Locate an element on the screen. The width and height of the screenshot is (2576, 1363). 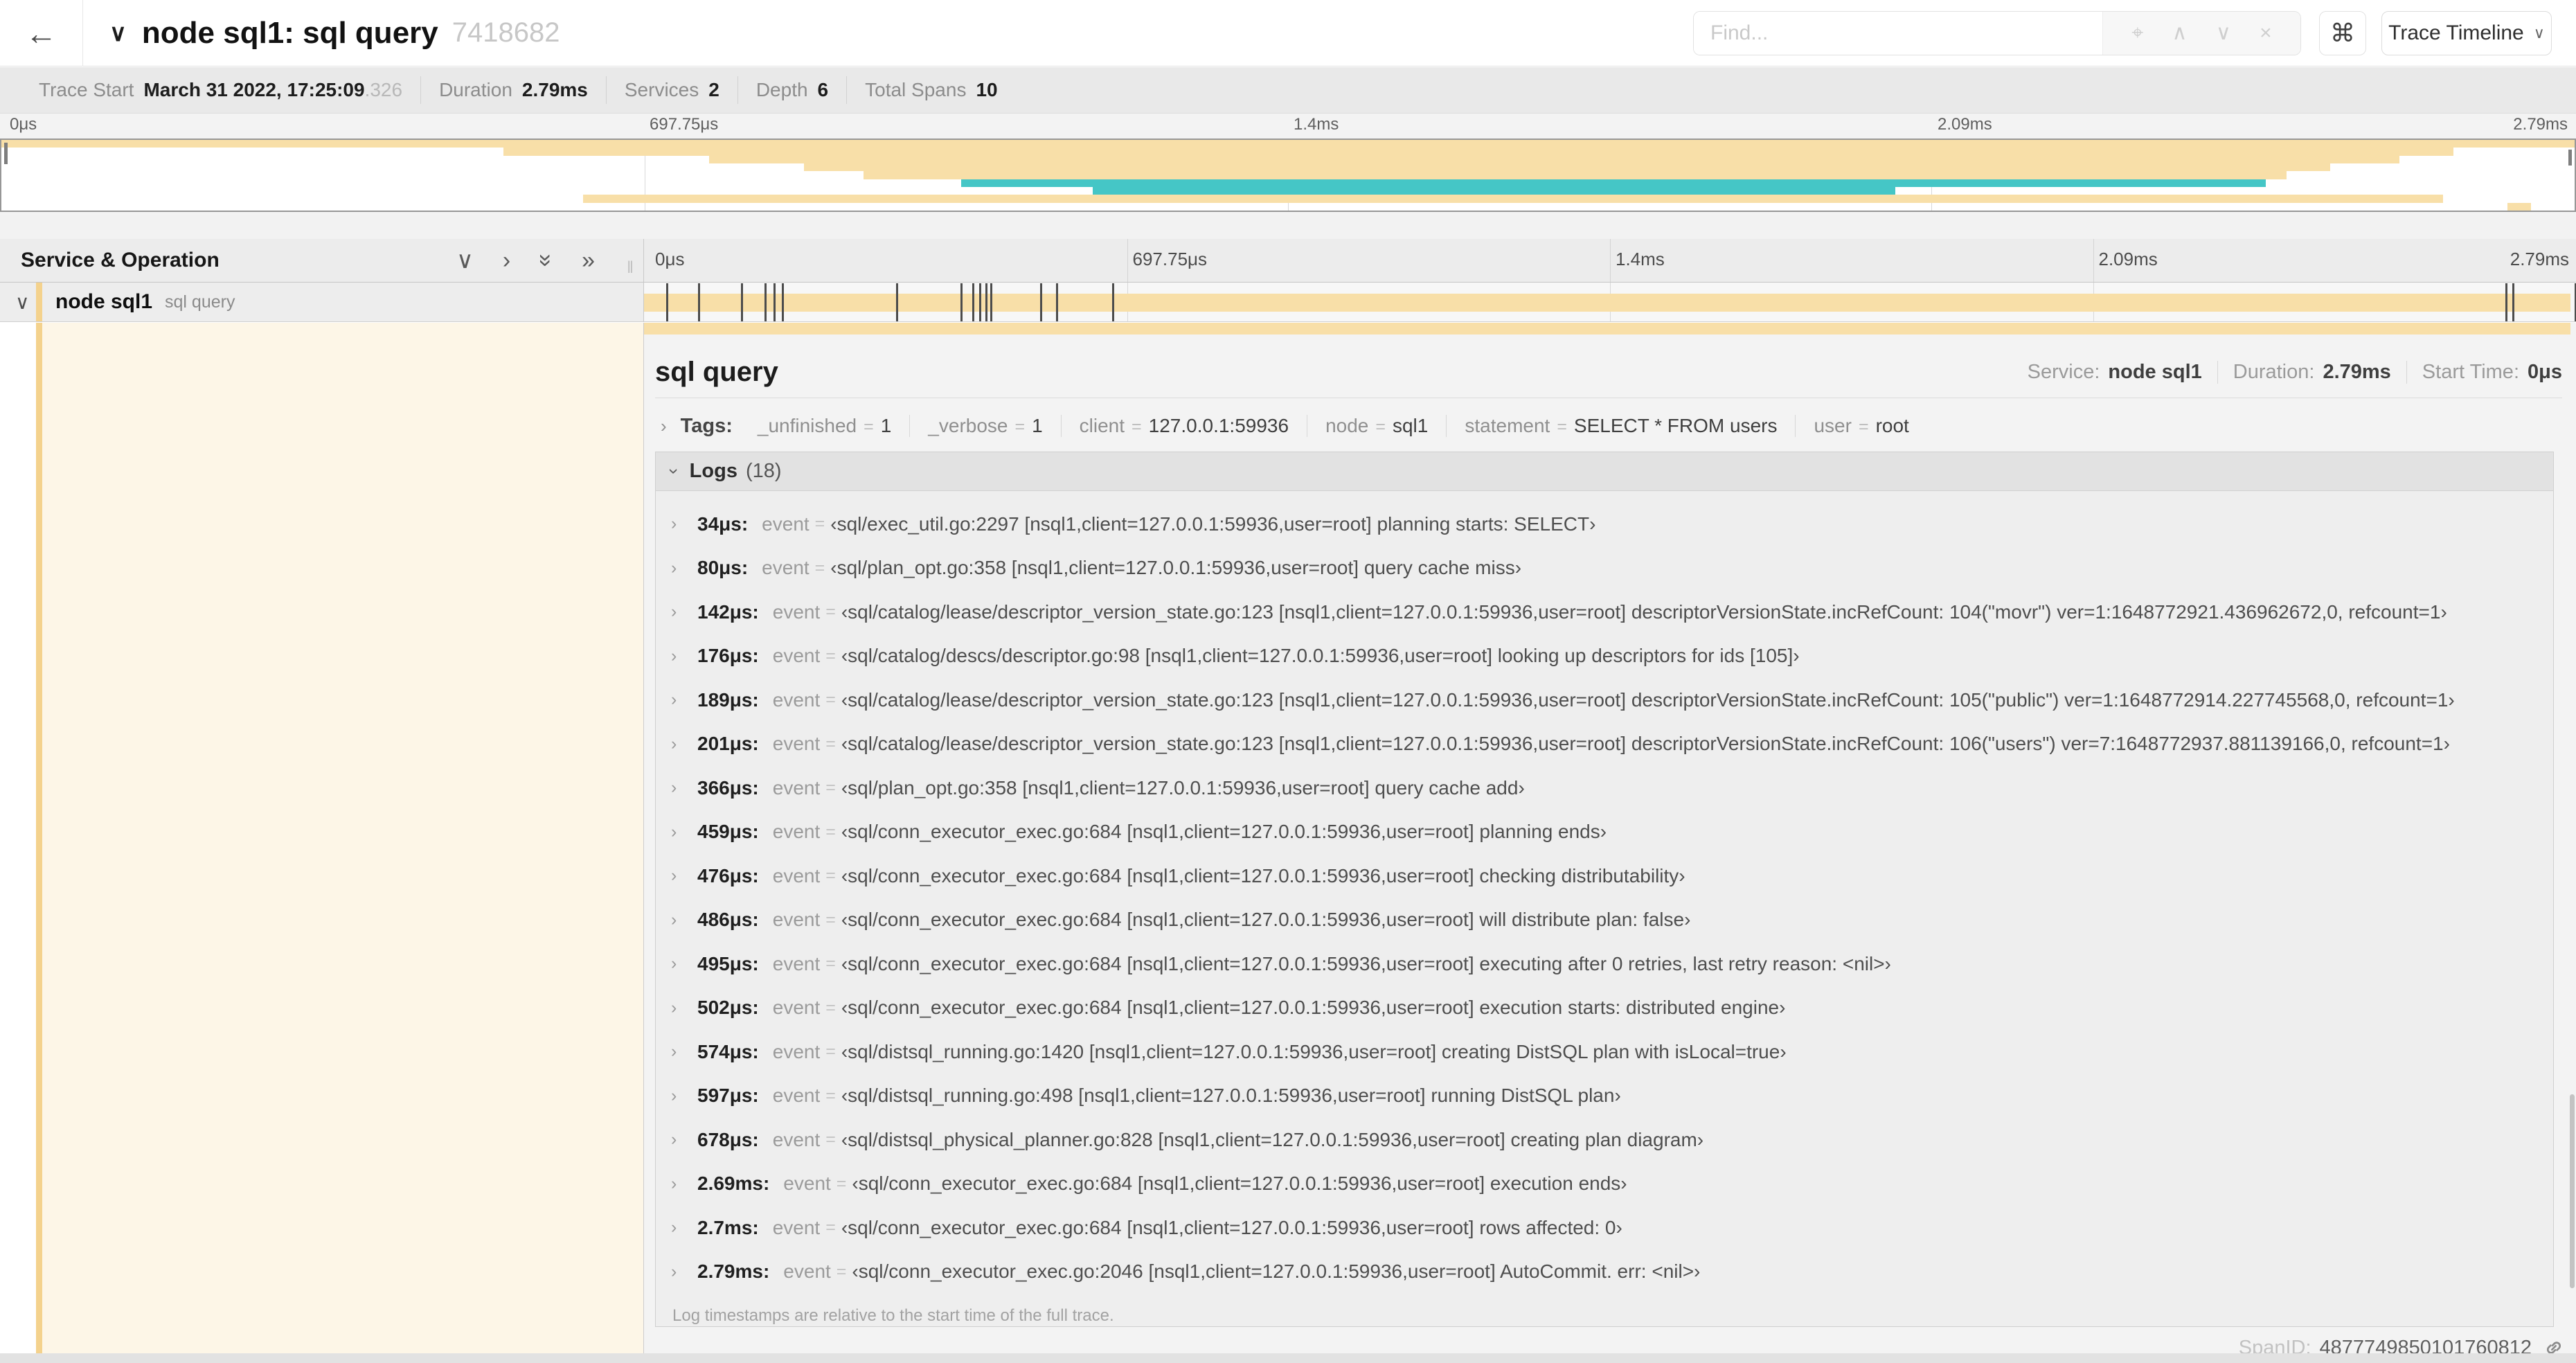
view-selector-button: Trace Timeline ∨ is located at coordinates (2466, 33).